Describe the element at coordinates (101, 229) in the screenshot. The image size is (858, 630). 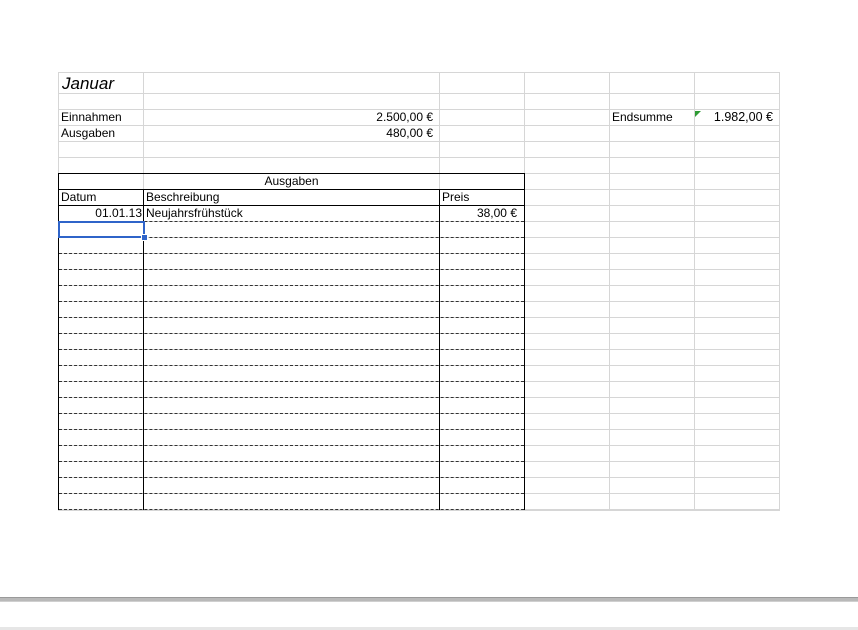
I see `active-cell-selection` at that location.